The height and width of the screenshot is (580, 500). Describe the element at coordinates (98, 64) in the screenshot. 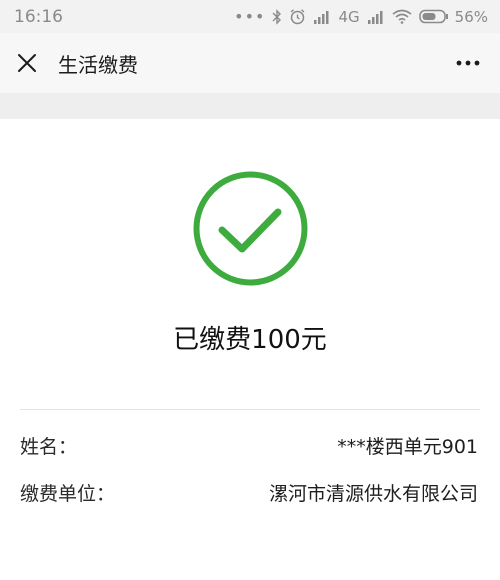

I see `page-title: 生活缴费` at that location.